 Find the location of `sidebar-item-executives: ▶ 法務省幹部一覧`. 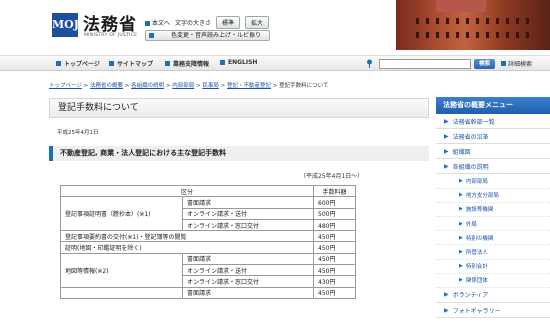

sidebar-item-executives: ▶ 法務省幹部一覧 is located at coordinates (493, 122).